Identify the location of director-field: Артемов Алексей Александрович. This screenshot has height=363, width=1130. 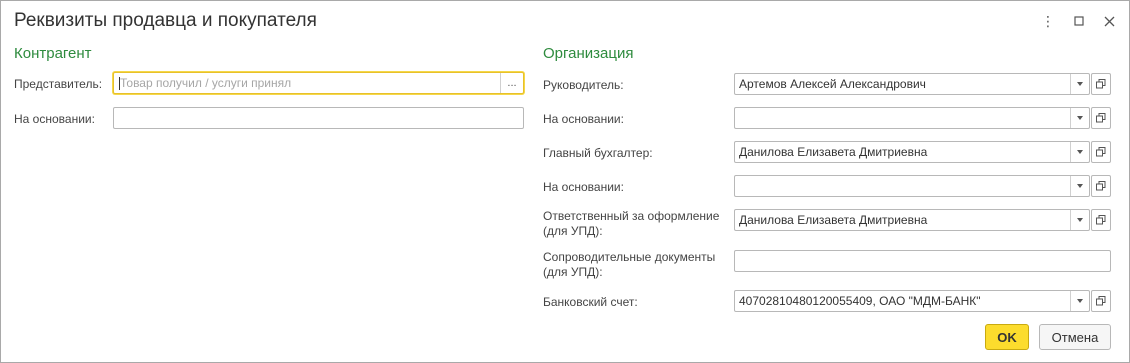
(912, 84).